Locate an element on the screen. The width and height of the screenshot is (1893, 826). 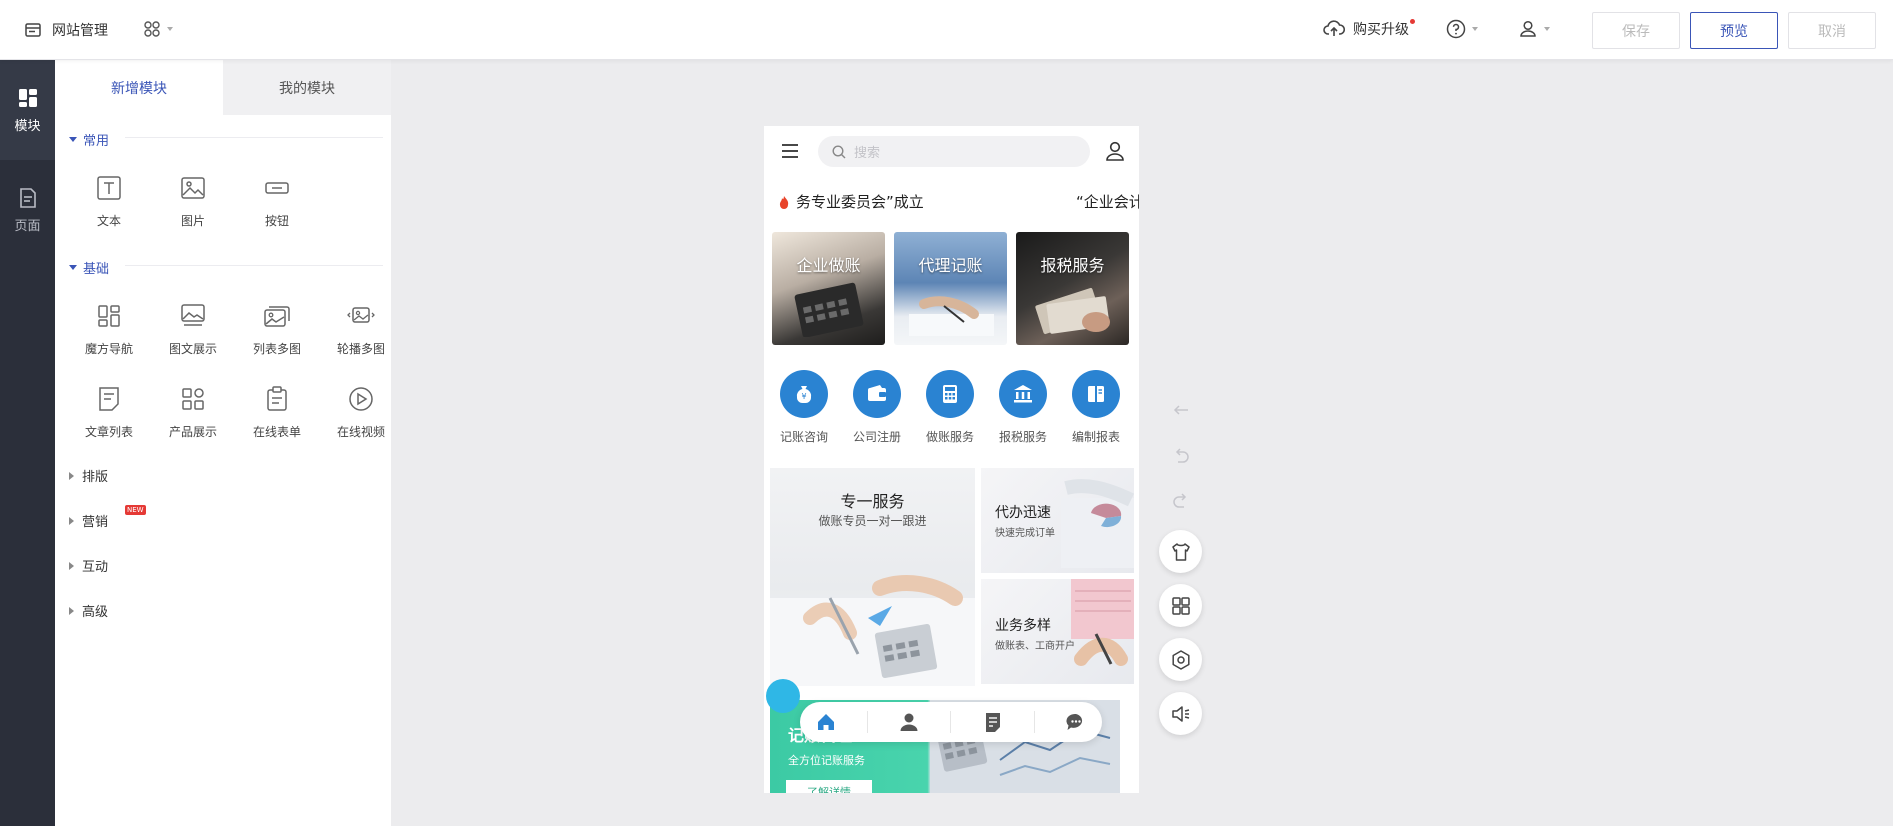
module-image: 图片 is located at coordinates (193, 209).